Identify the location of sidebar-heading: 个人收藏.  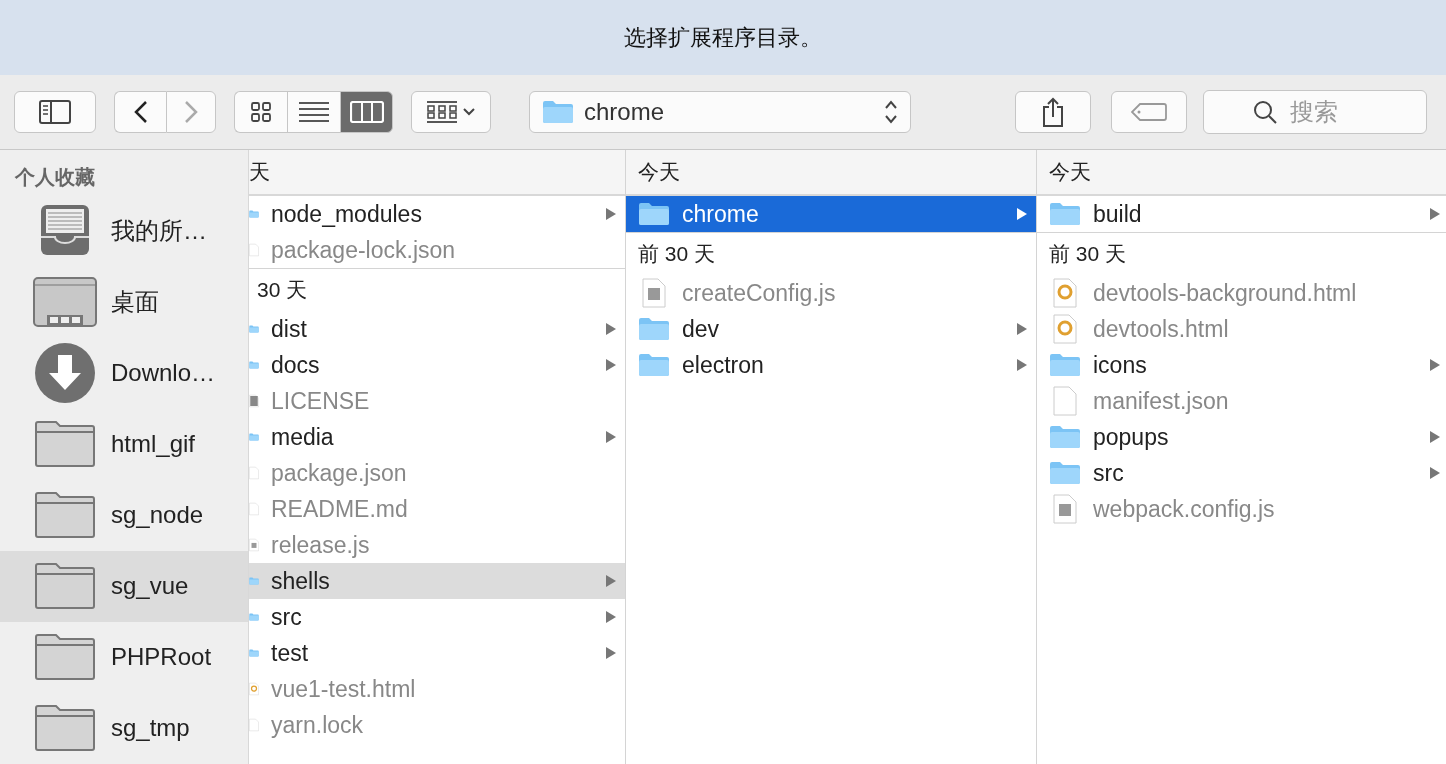
(55, 177).